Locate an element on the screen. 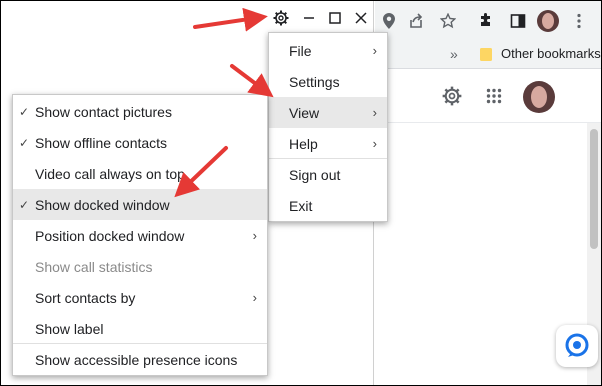 The height and width of the screenshot is (386, 602). menu-item-sign-out: Sign out is located at coordinates (328, 174).